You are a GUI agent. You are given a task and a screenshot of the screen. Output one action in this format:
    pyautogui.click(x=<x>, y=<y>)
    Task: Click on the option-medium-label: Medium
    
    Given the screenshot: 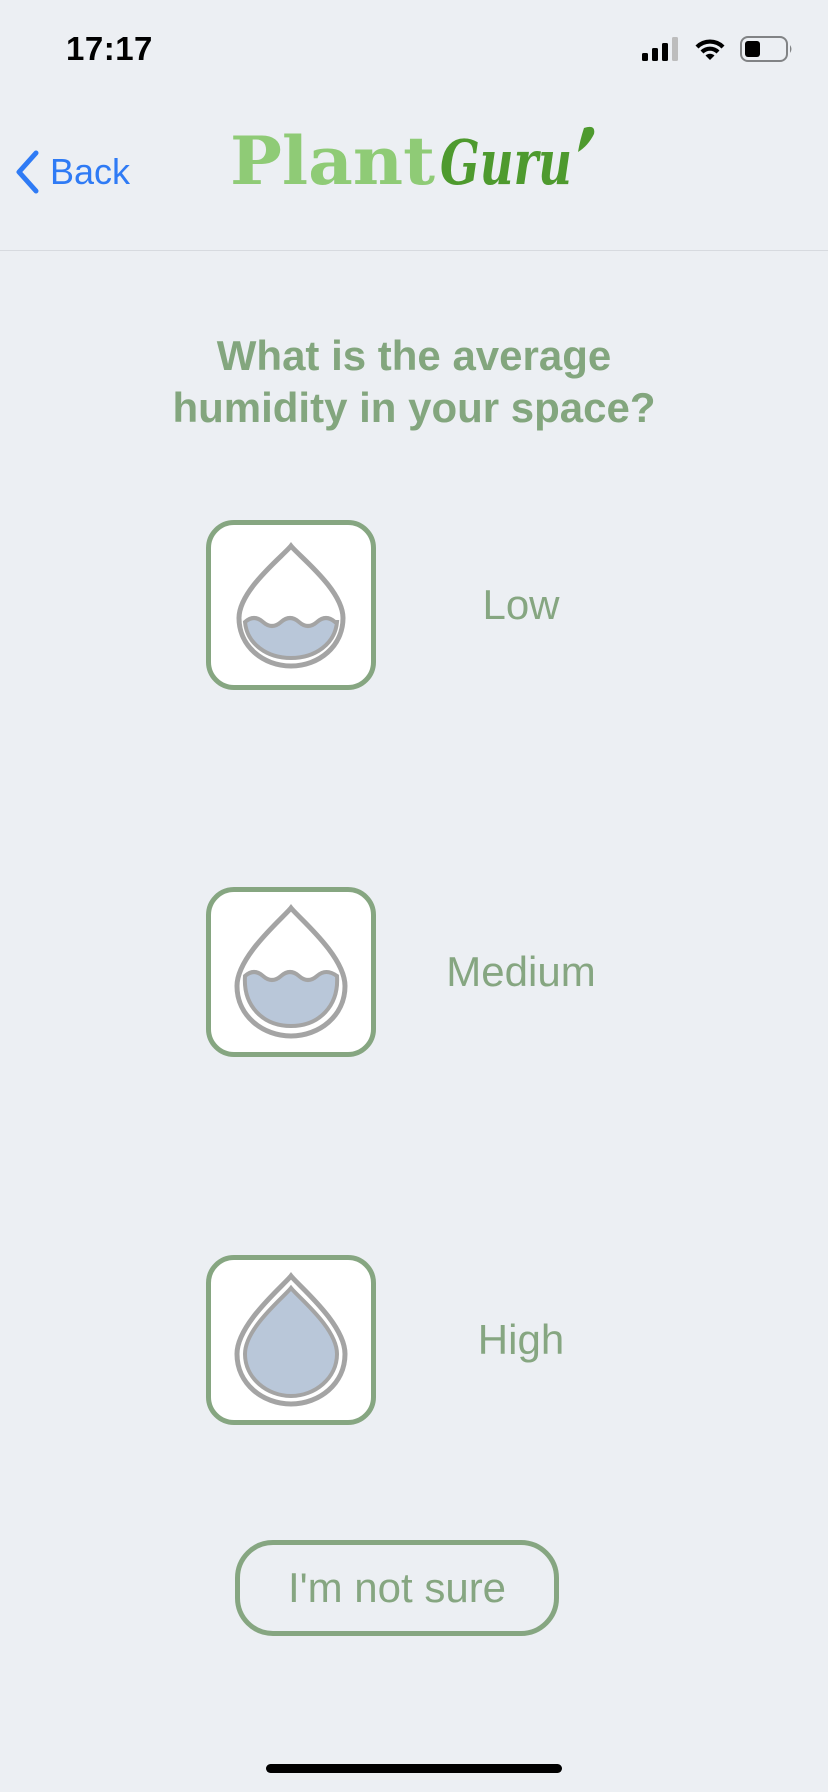 What is the action you would take?
    pyautogui.click(x=521, y=971)
    